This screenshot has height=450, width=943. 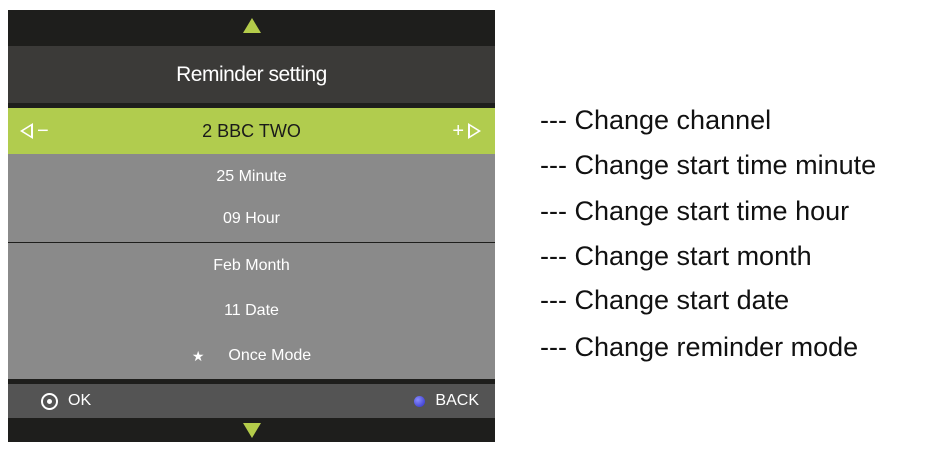 I want to click on triangle-up-icon, so click(x=251, y=25).